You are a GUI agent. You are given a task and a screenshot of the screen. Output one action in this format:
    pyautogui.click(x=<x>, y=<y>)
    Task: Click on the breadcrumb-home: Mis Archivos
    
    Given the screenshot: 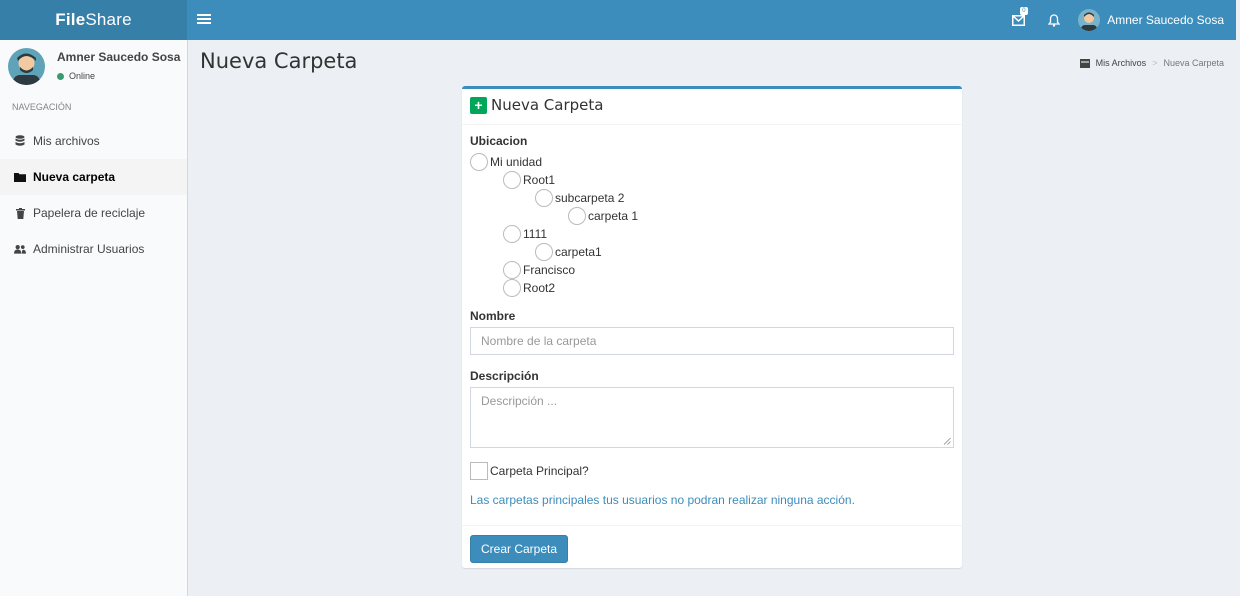 What is the action you would take?
    pyautogui.click(x=1121, y=63)
    